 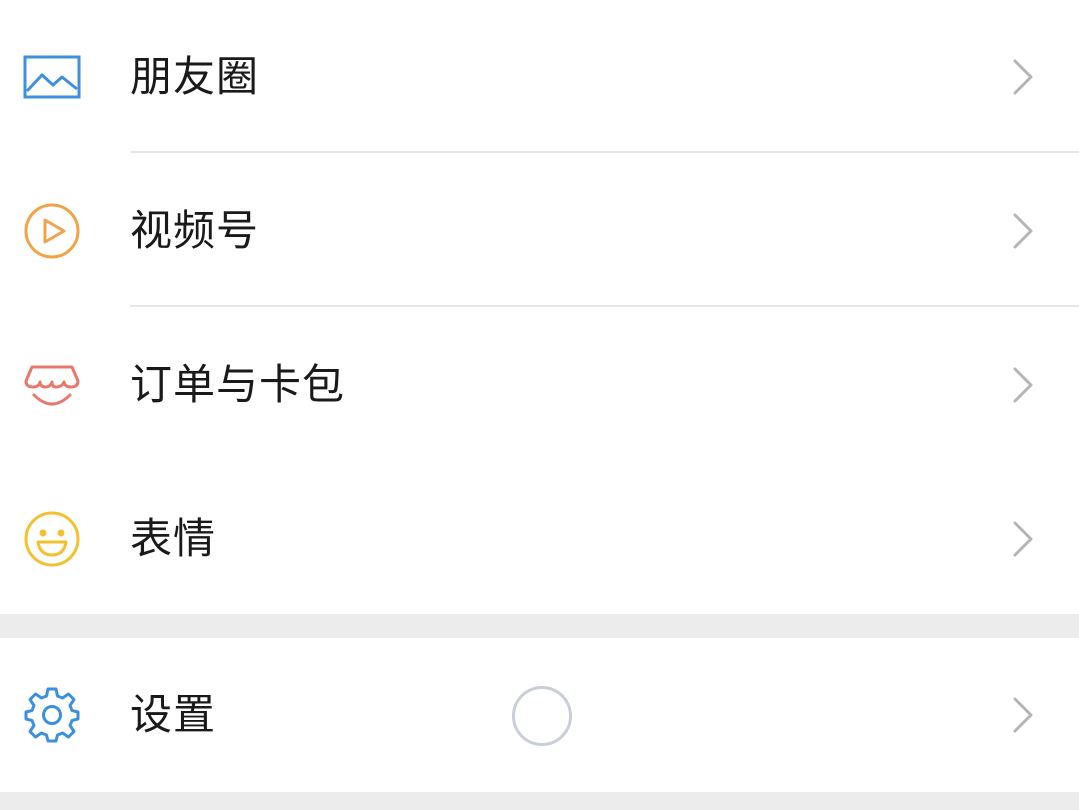 I want to click on sticker-icon, so click(x=52, y=539).